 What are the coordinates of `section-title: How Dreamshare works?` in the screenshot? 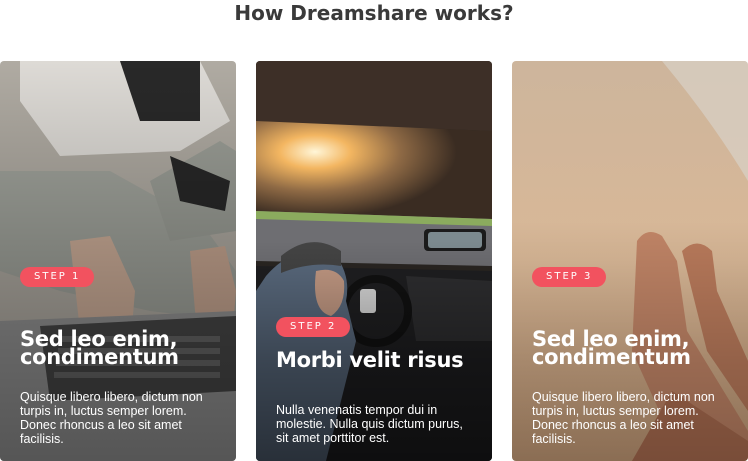 It's located at (374, 13).